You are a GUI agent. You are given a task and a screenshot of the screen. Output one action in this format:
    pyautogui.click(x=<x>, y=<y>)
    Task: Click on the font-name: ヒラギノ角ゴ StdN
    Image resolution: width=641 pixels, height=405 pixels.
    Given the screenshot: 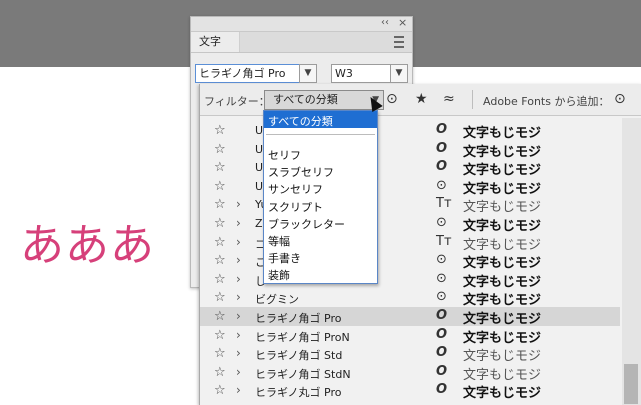 What is the action you would take?
    pyautogui.click(x=303, y=374)
    